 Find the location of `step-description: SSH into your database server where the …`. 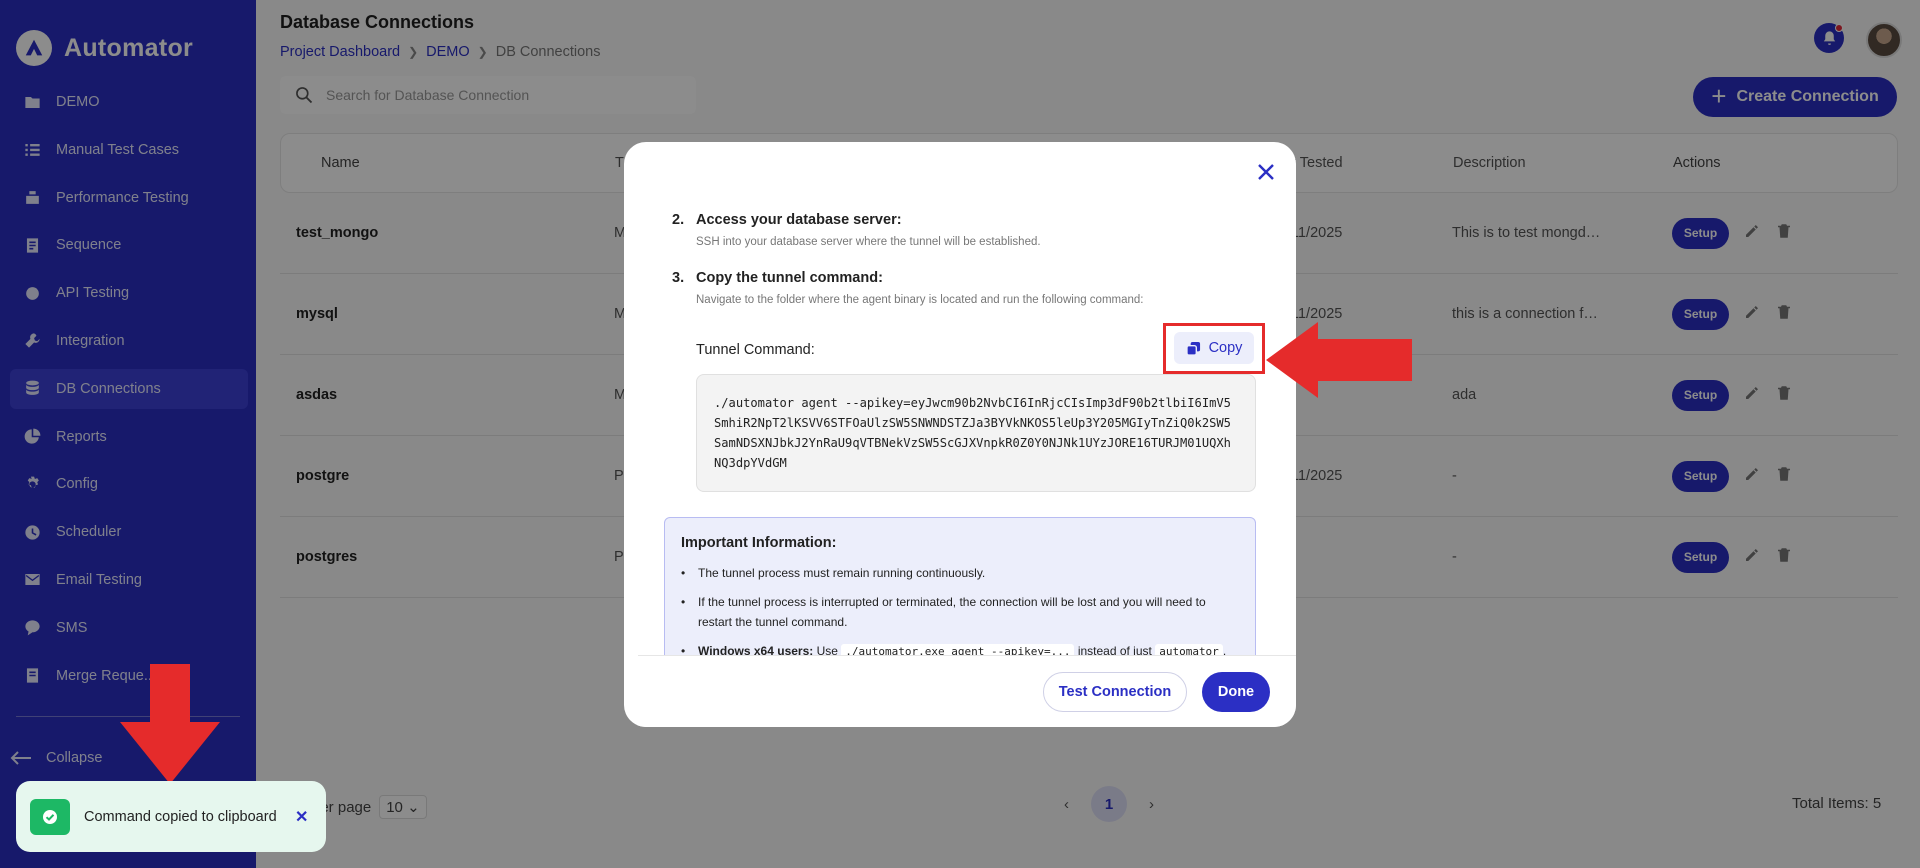

step-description: SSH into your database server where the … is located at coordinates (868, 242).